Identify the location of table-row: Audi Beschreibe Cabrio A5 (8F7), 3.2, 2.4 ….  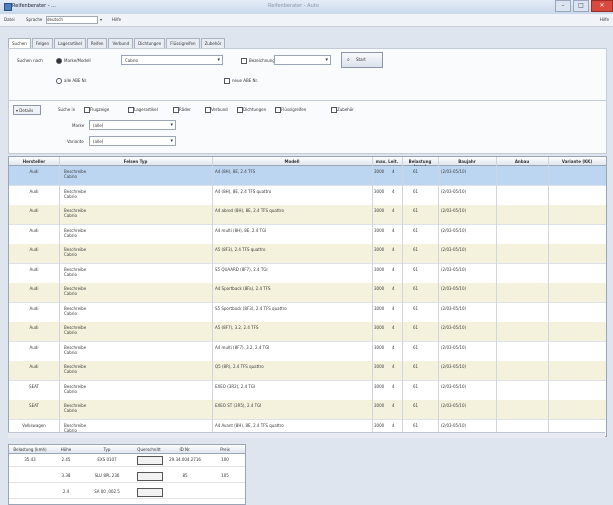
(307, 332).